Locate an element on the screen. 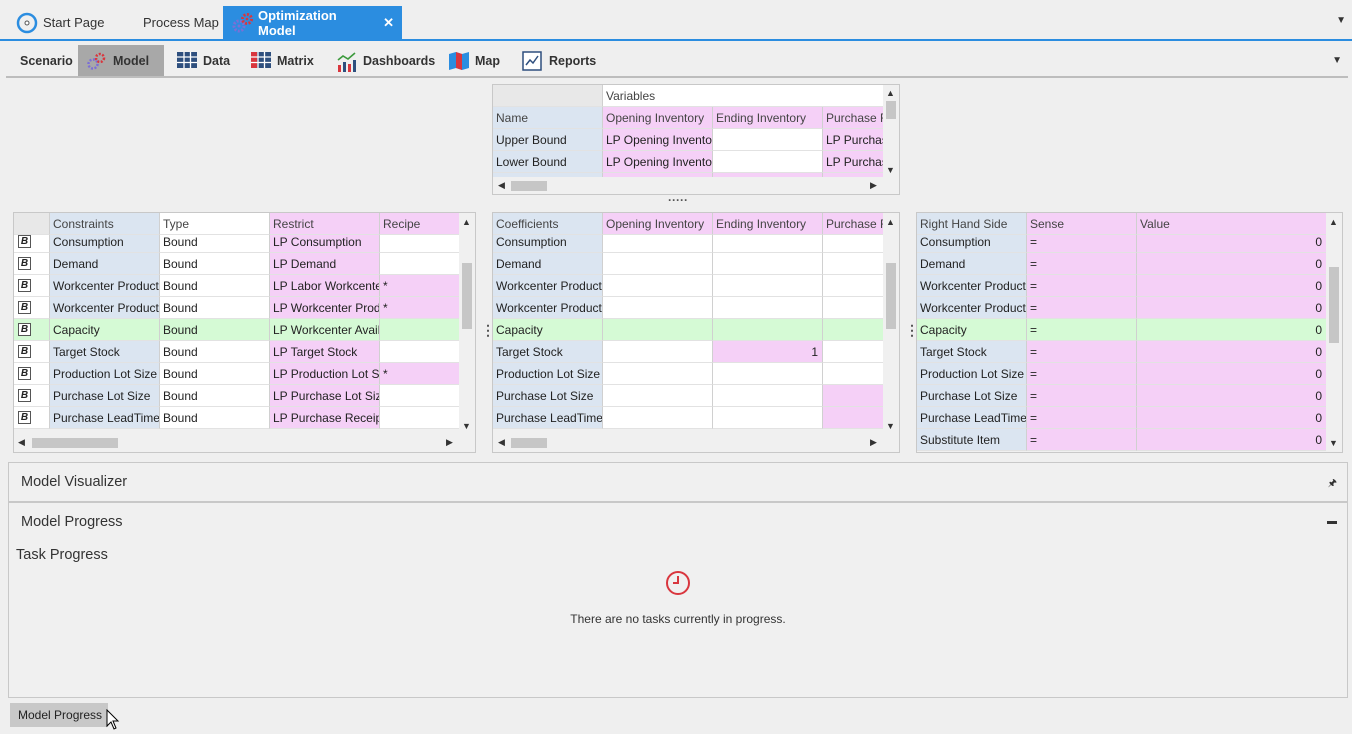  table-row: B Consumption Bound LP Consumption is located at coordinates (237, 244).